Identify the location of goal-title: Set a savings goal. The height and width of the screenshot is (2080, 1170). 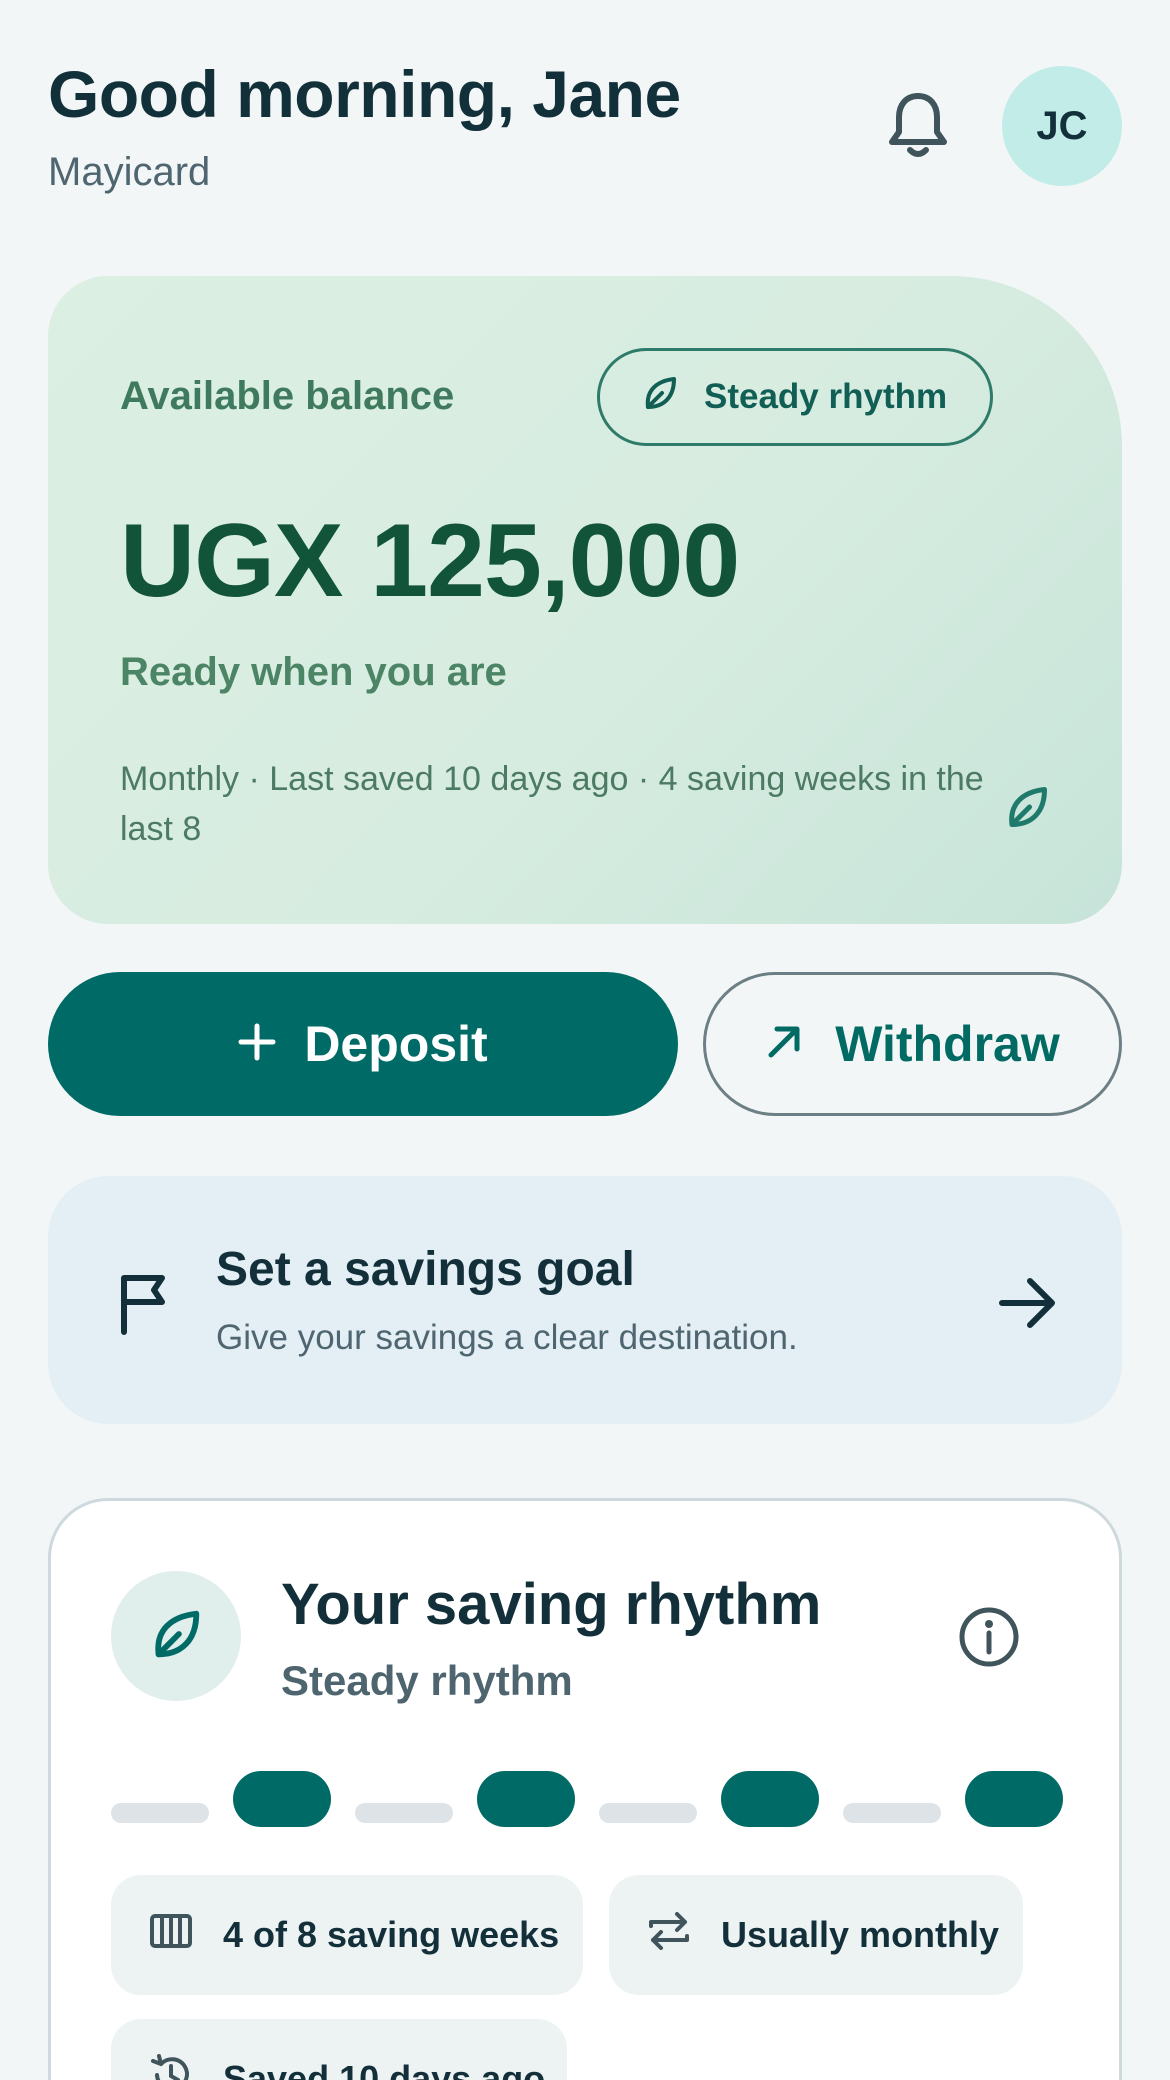
(425, 1269).